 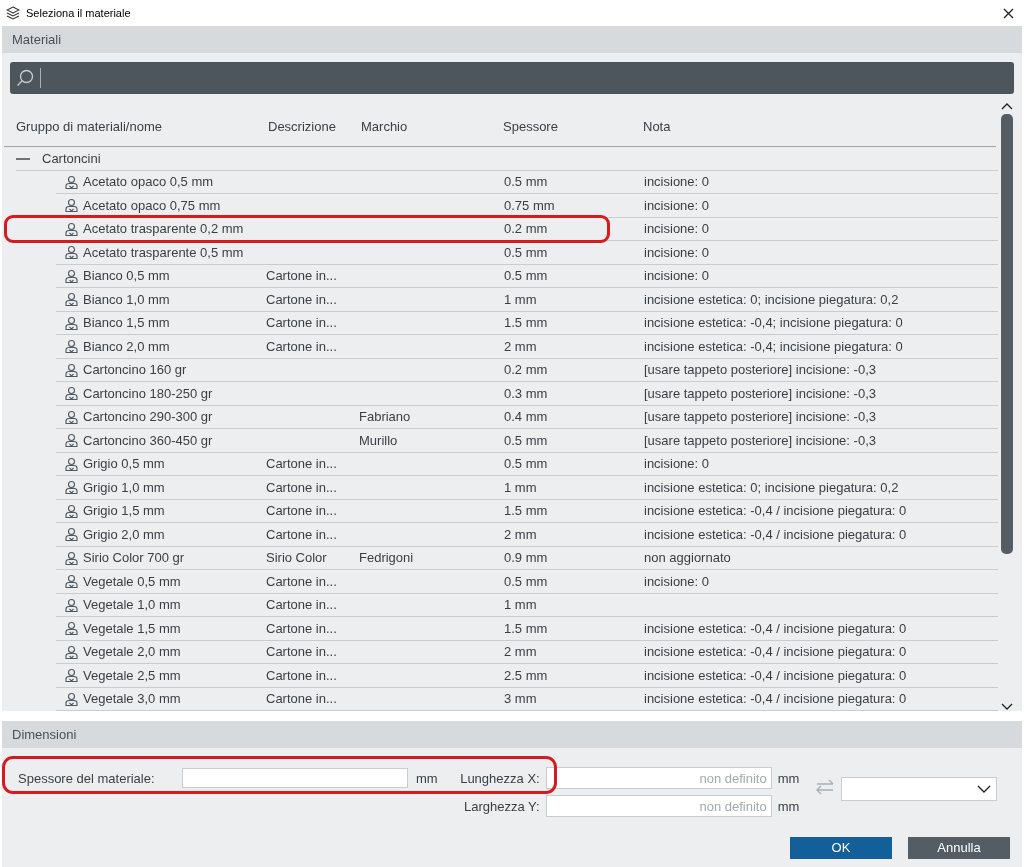 I want to click on material-row: Grigio 2,0 mm, so click(x=161, y=534).